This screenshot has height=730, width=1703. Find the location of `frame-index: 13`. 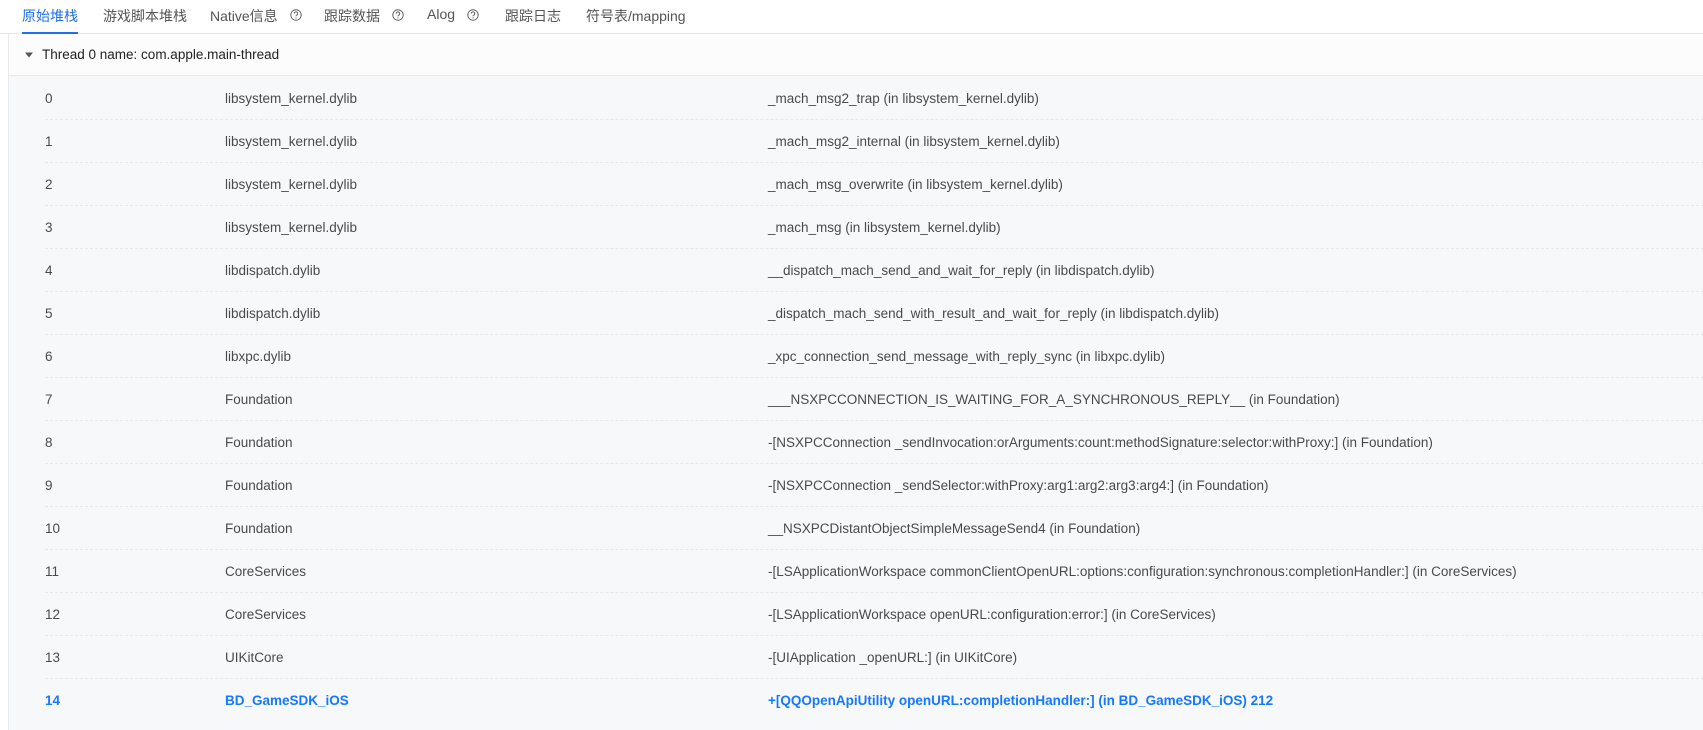

frame-index: 13 is located at coordinates (53, 657).